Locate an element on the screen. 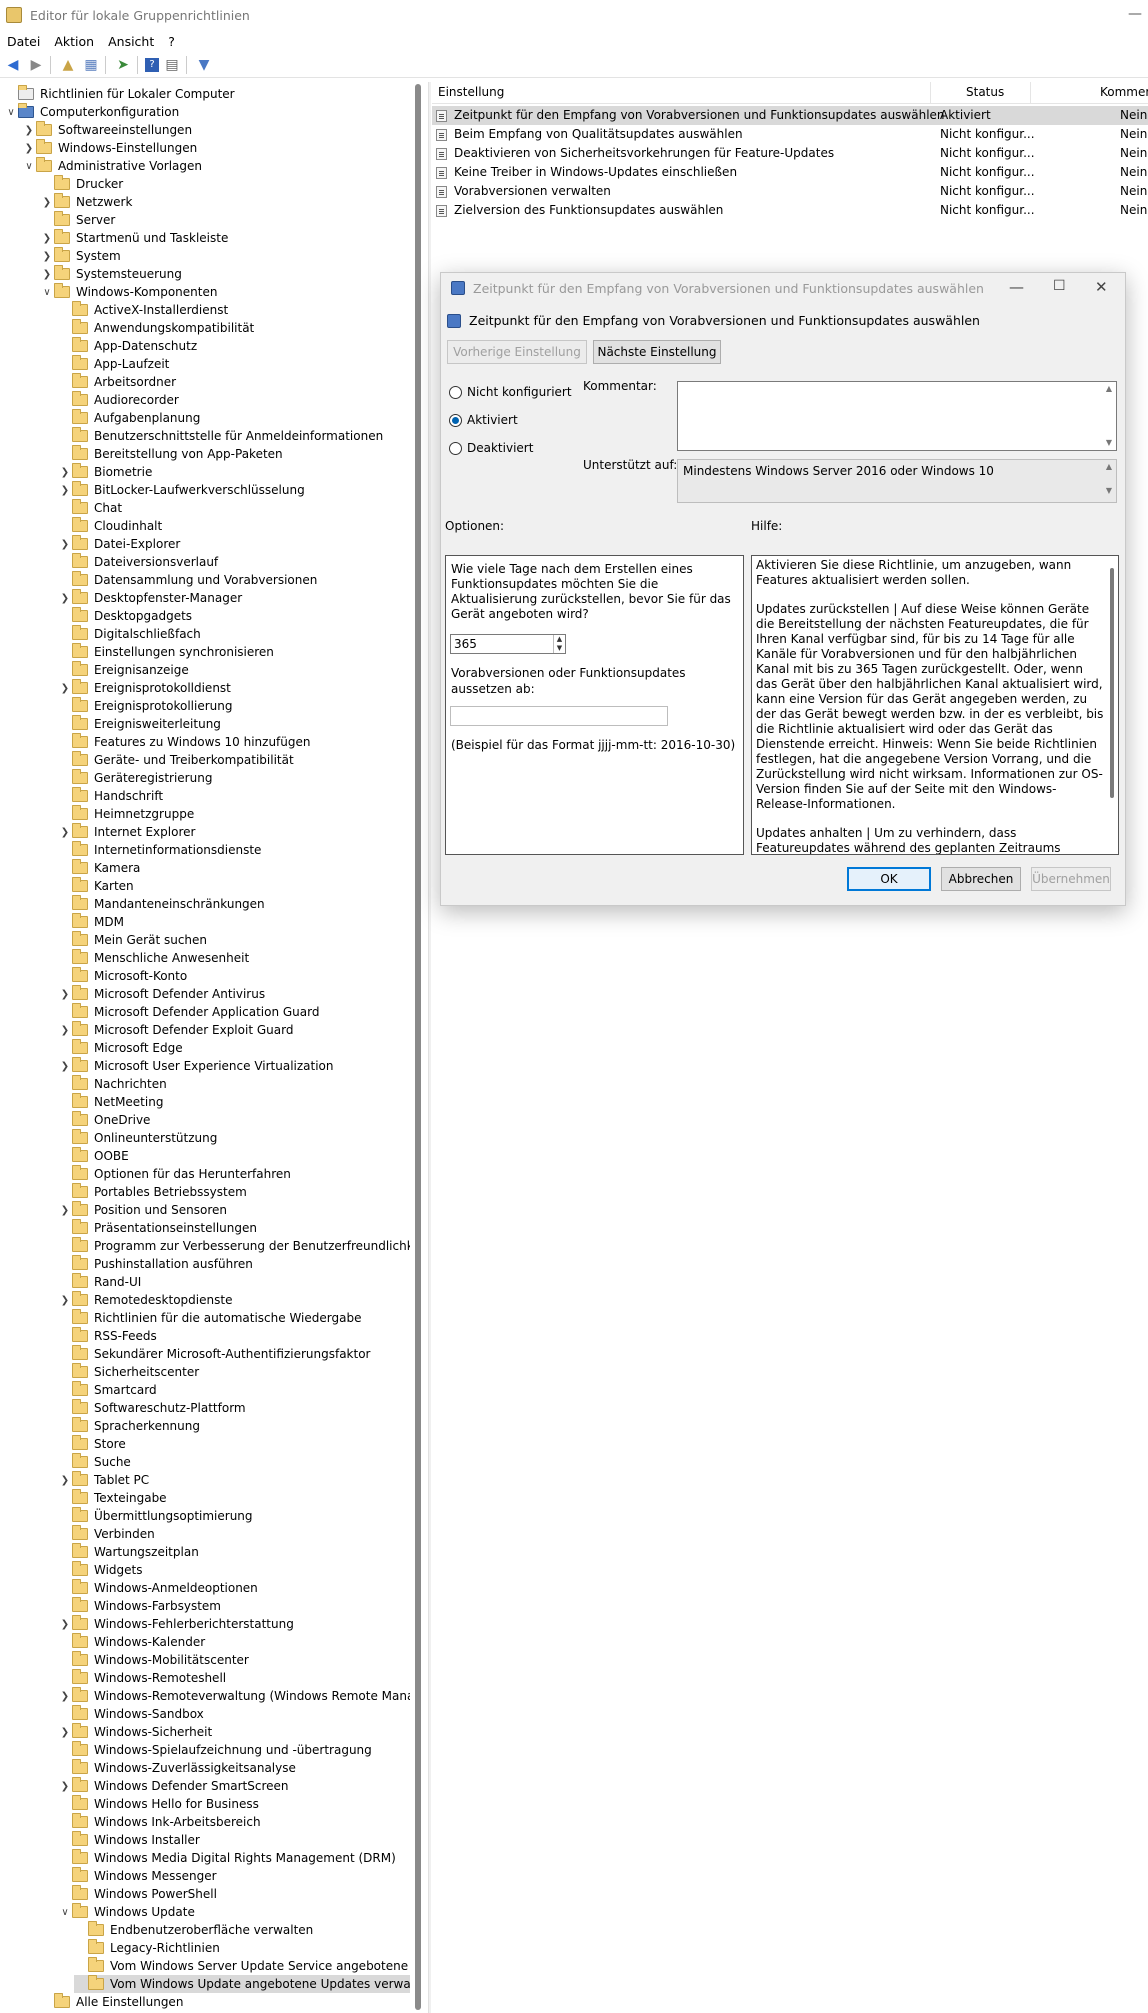 The image size is (1148, 2013). tree-item: Optionen für das Herunterfahren is located at coordinates (174, 1174).